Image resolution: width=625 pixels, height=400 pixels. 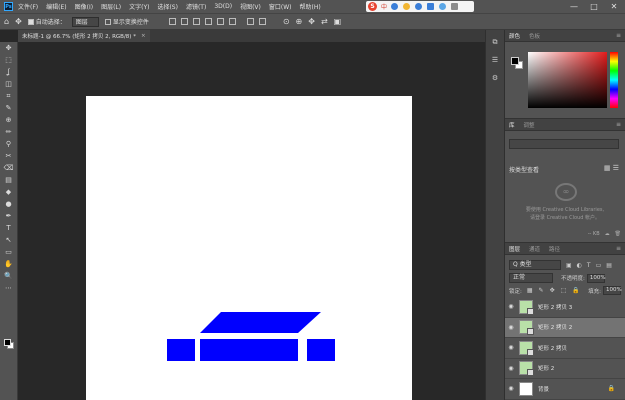 What do you see at coordinates (574, 6) in the screenshot?
I see `minimize-button: —` at bounding box center [574, 6].